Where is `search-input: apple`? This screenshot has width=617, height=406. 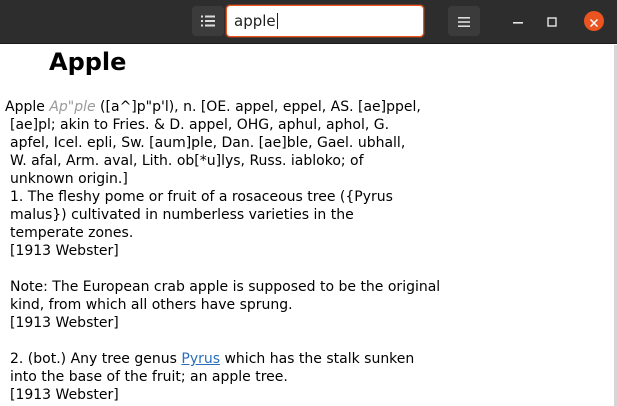 search-input: apple is located at coordinates (325, 21).